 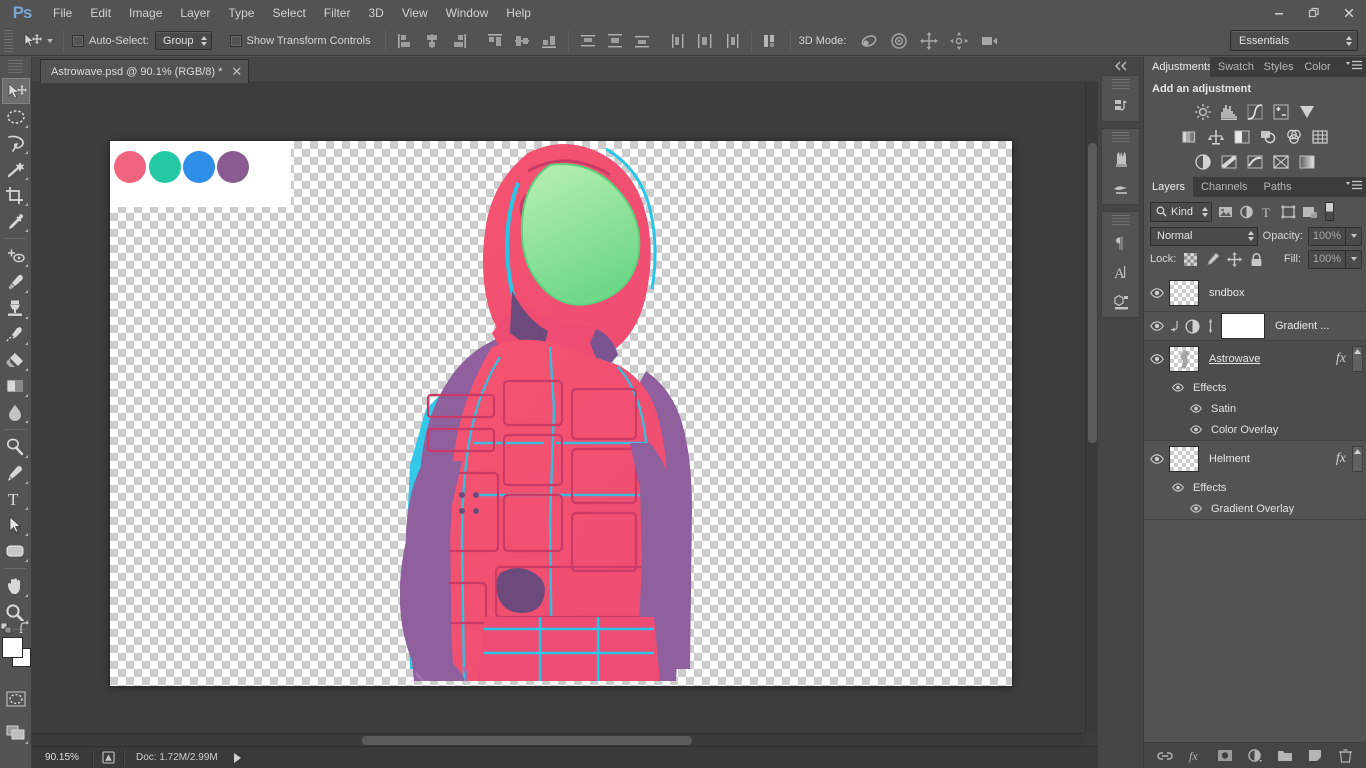 I want to click on layer-effect-item: Gradient Overlay, so click(x=1255, y=508).